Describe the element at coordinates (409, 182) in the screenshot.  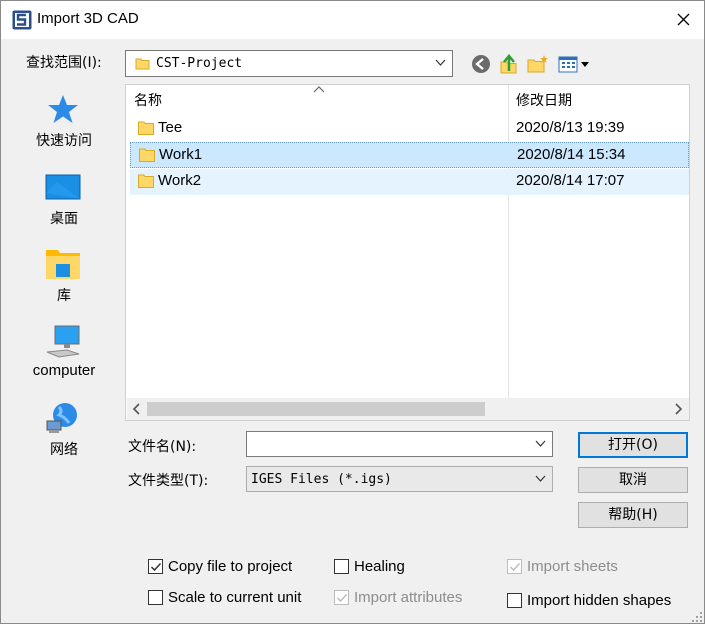
I see `file-row-work2: Work2 2020/8/14 17:07` at that location.